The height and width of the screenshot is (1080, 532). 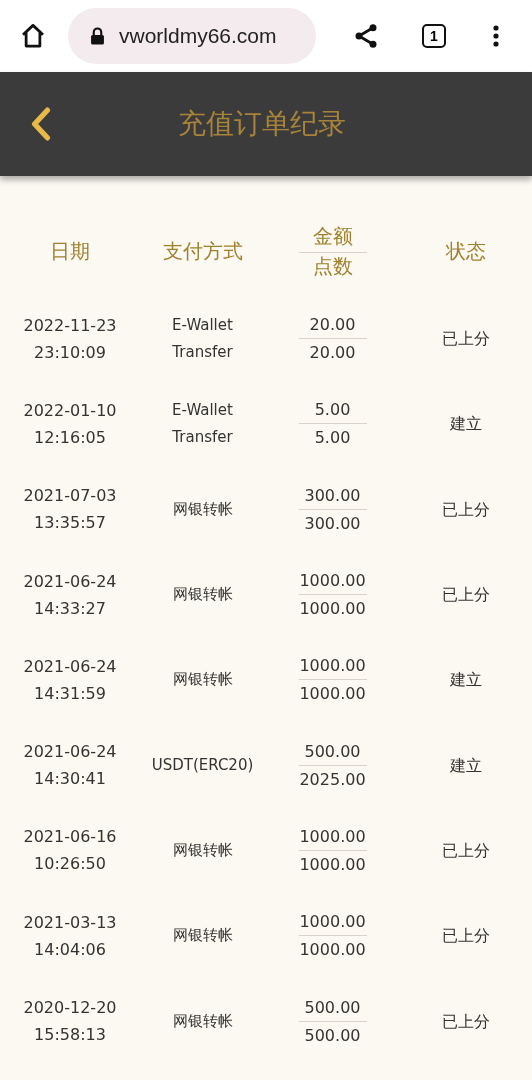 What do you see at coordinates (70, 437) in the screenshot?
I see `time-cell-text: 12:16:05` at bounding box center [70, 437].